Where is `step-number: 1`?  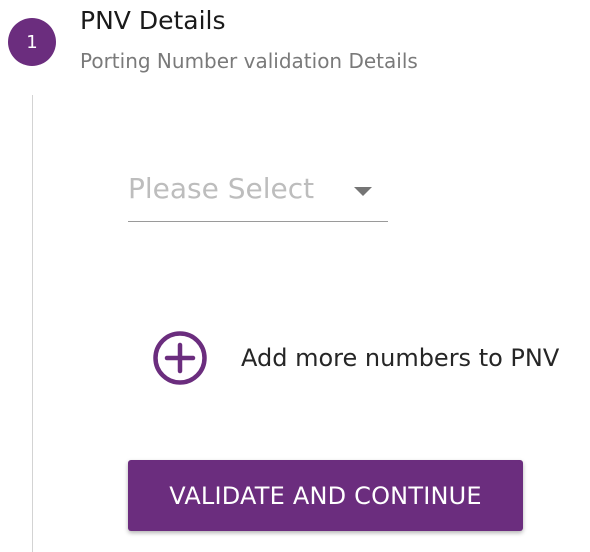
step-number: 1 is located at coordinates (32, 42).